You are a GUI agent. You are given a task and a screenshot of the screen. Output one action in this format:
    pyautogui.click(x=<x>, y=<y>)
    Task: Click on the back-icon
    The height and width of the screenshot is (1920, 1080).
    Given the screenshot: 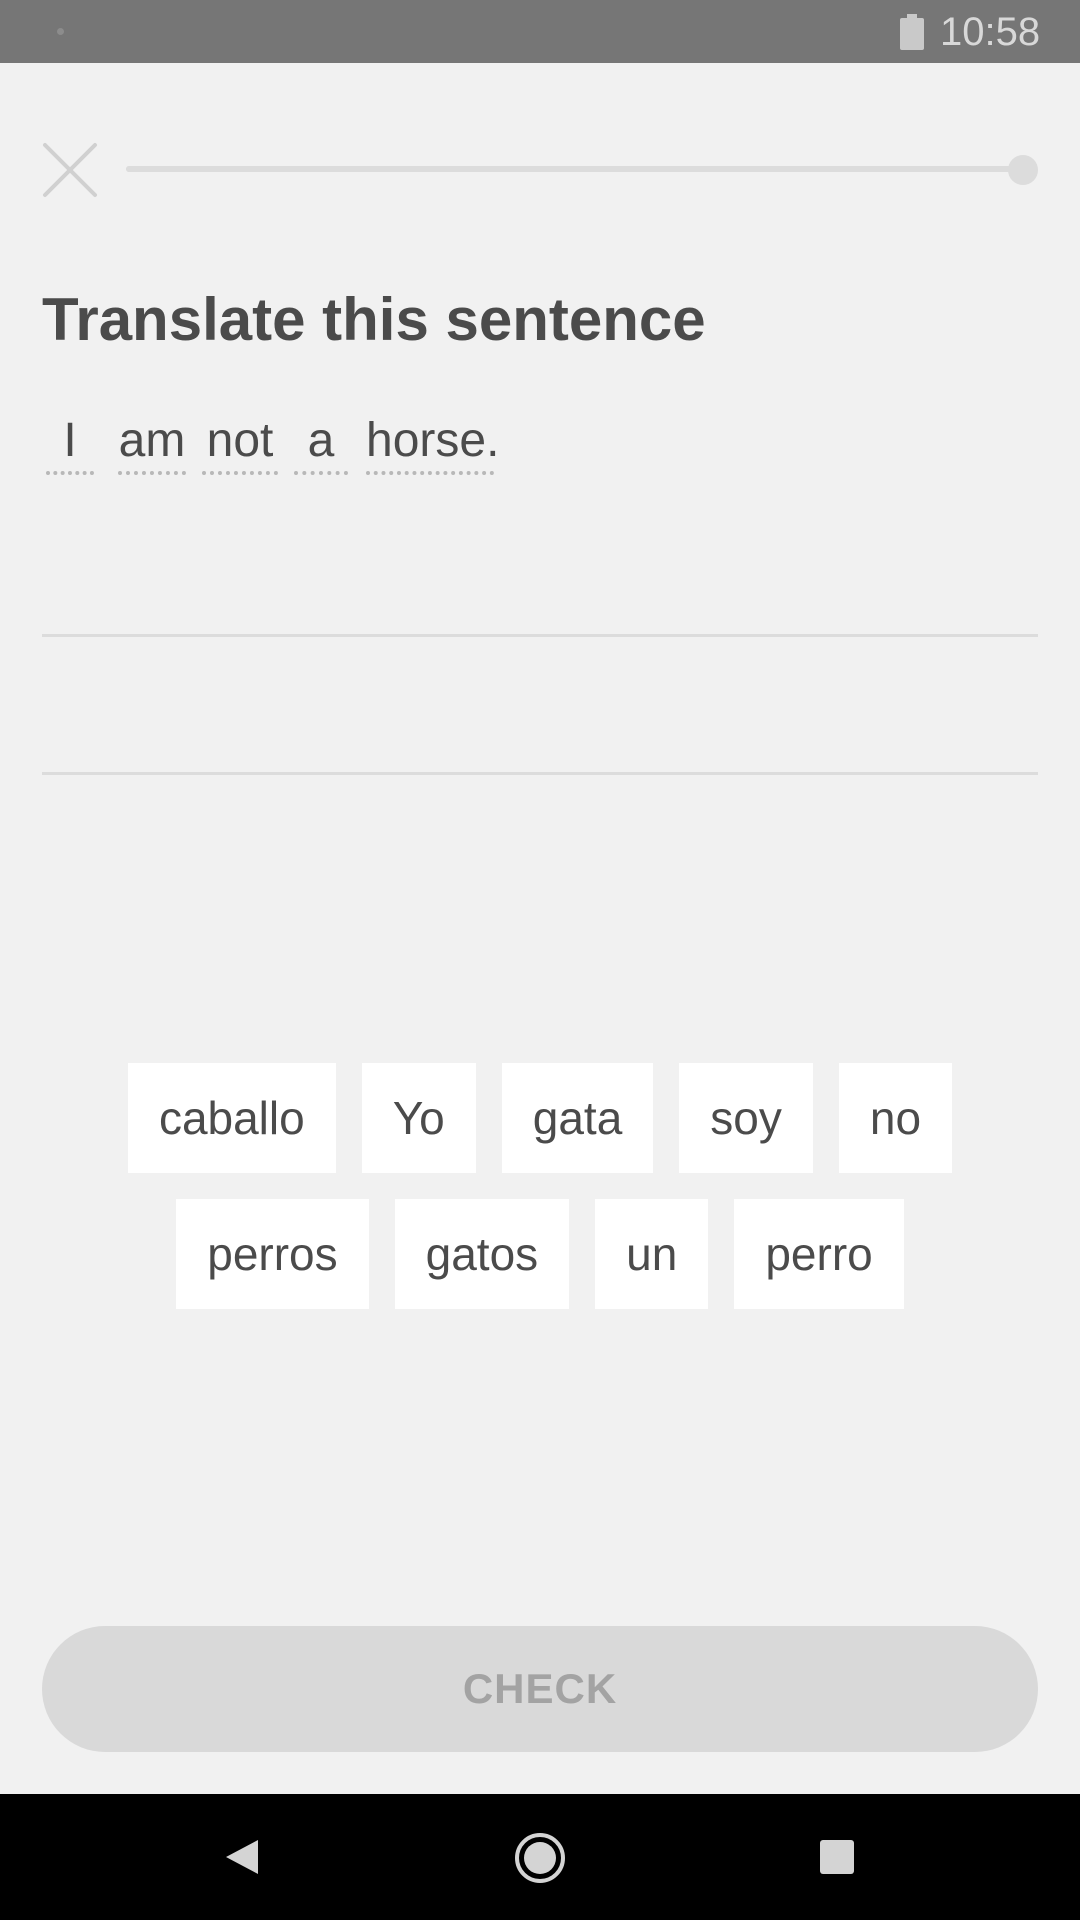 What is the action you would take?
    pyautogui.click(x=242, y=1857)
    